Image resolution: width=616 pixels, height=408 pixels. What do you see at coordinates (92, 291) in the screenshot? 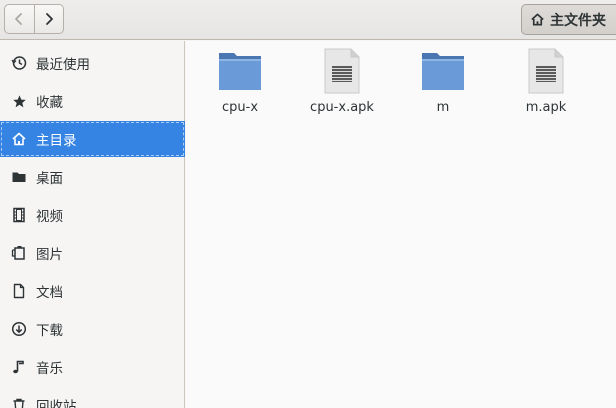
I see `sidebar-item-documents: 文档` at bounding box center [92, 291].